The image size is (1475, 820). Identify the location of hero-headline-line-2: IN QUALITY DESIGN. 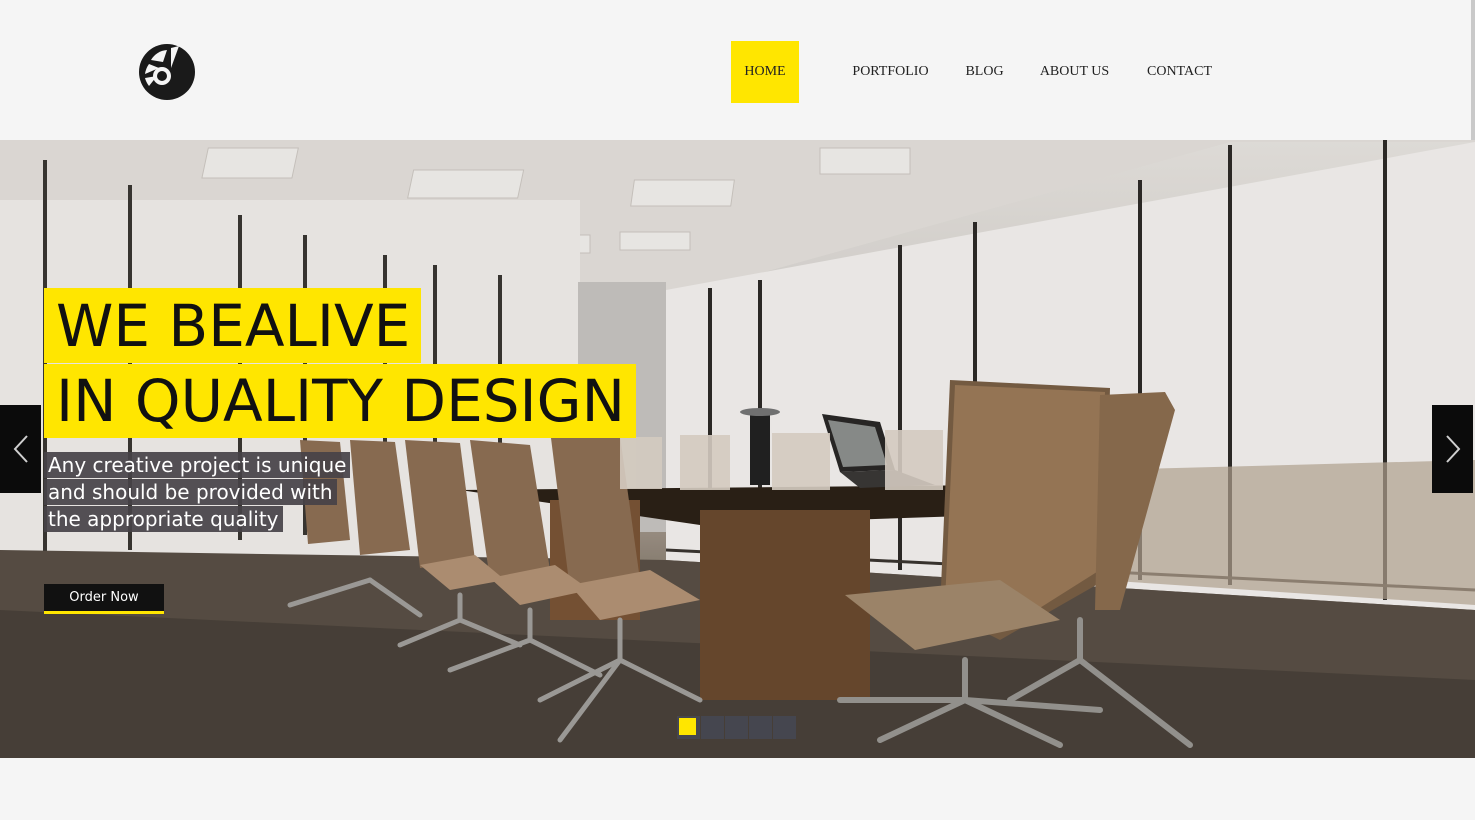
(340, 401).